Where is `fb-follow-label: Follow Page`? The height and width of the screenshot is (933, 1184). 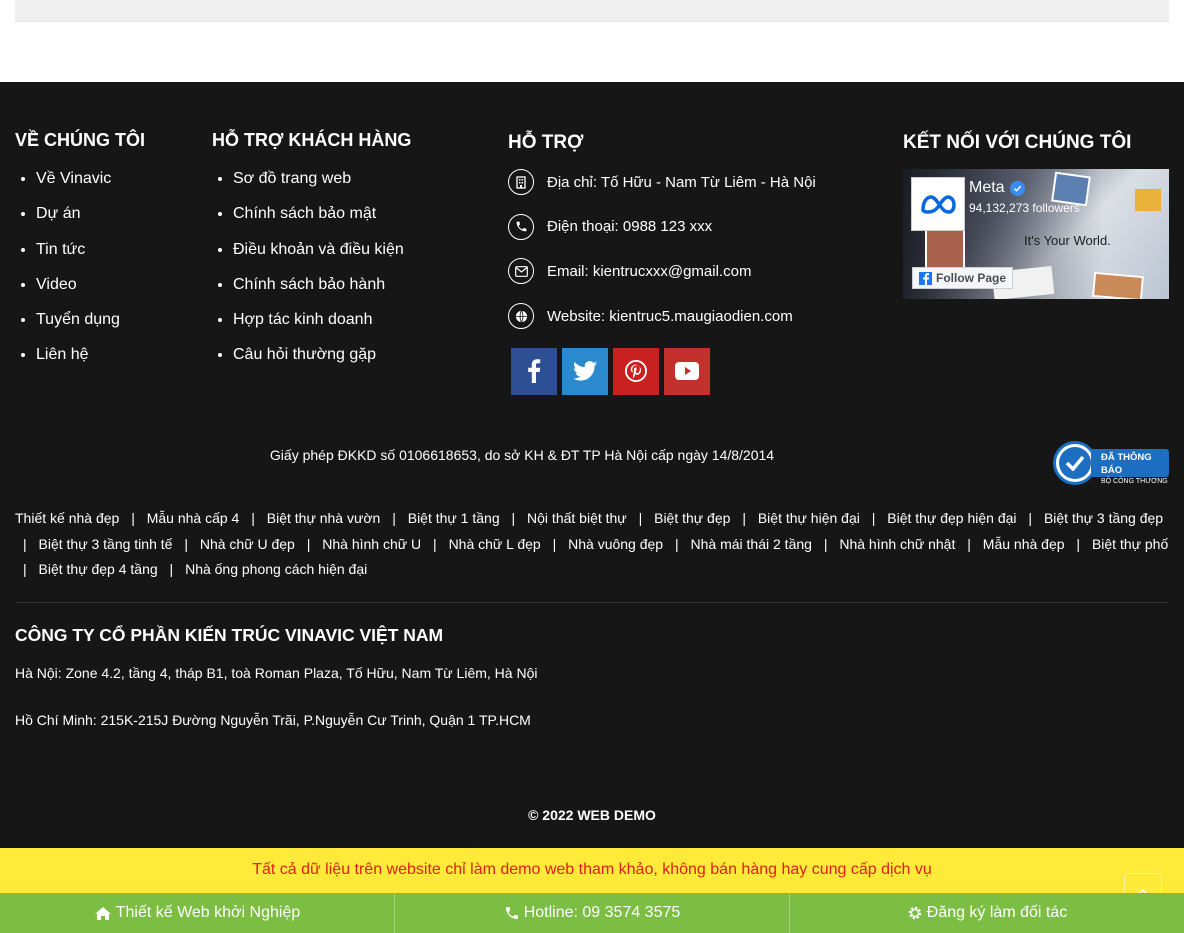
fb-follow-label: Follow Page is located at coordinates (971, 278).